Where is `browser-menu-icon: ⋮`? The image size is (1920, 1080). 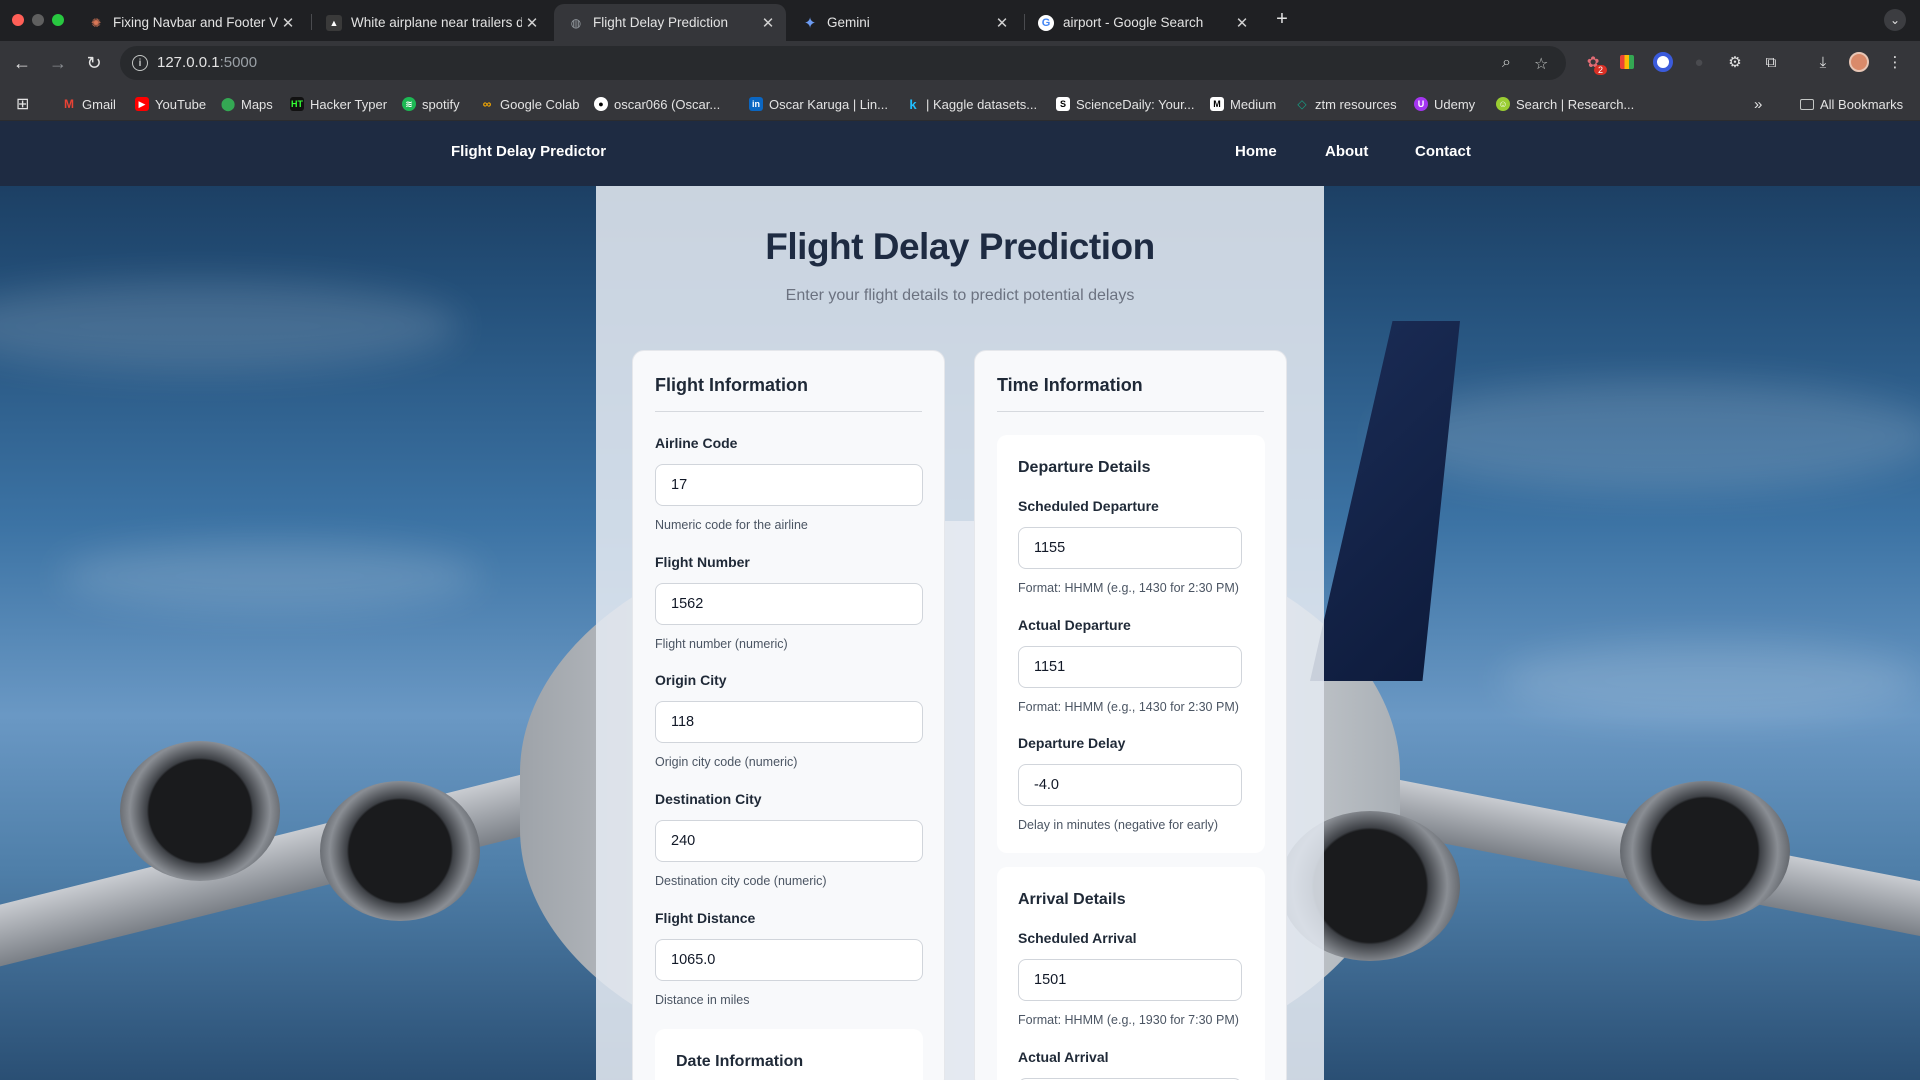 browser-menu-icon: ⋮ is located at coordinates (1895, 62).